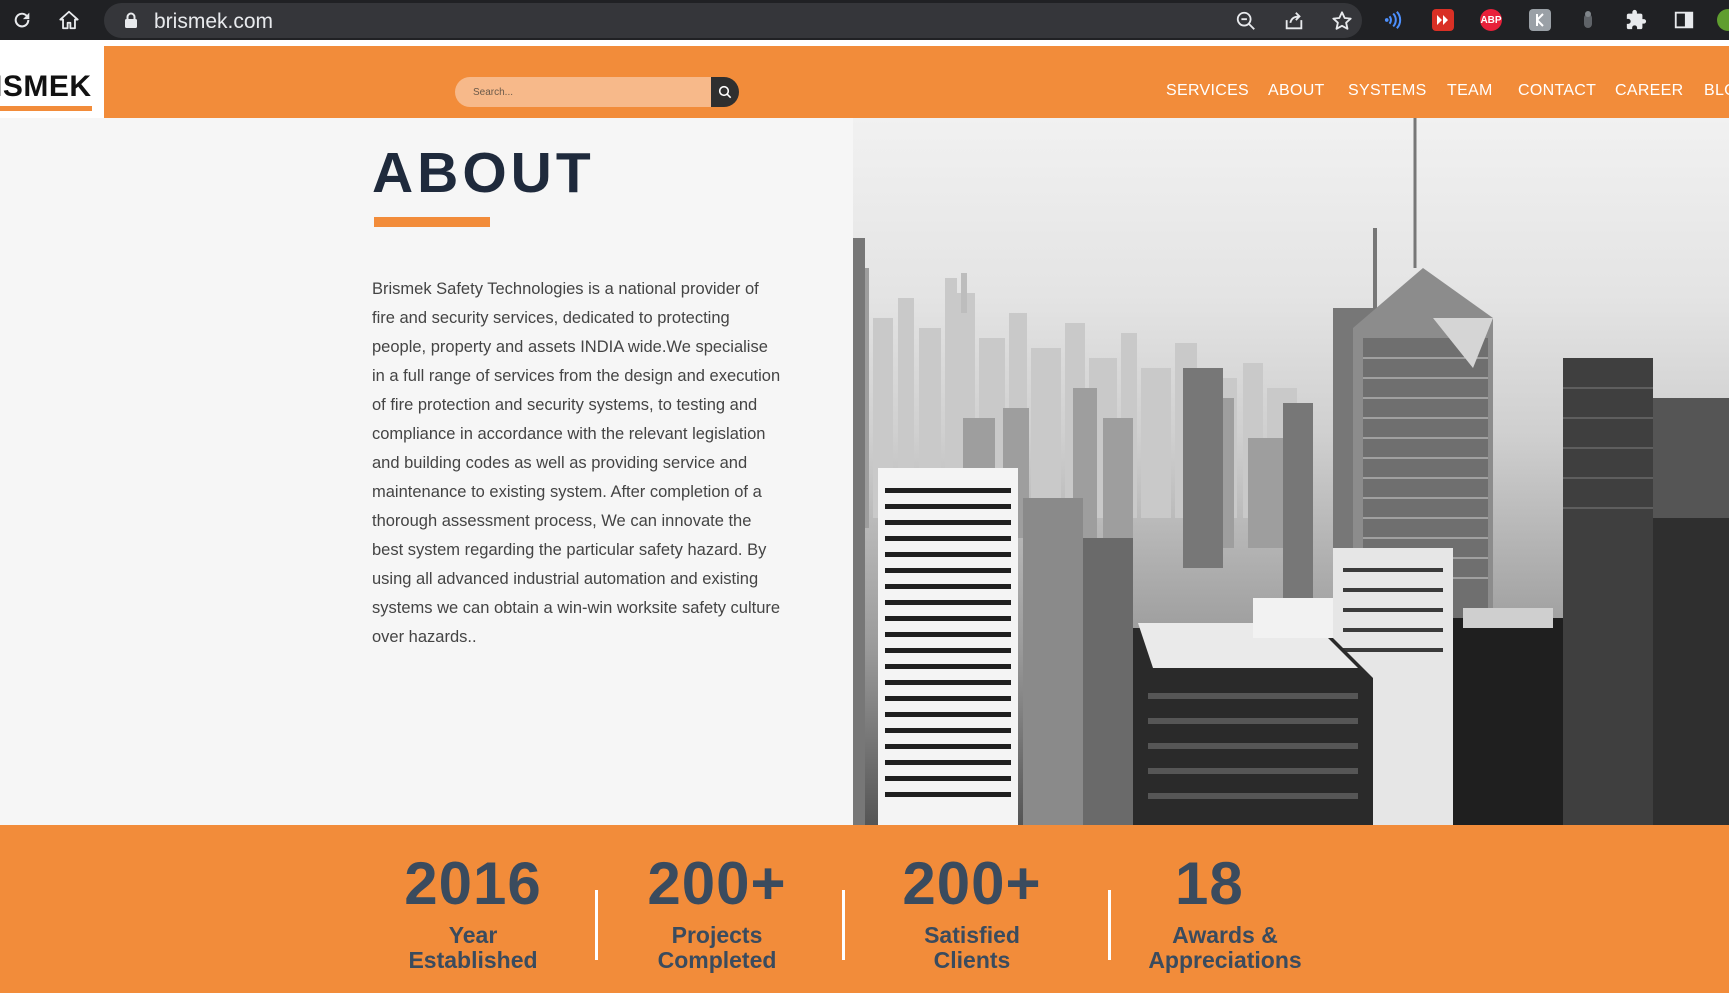  I want to click on stat-label-line: Satisfied, so click(972, 935).